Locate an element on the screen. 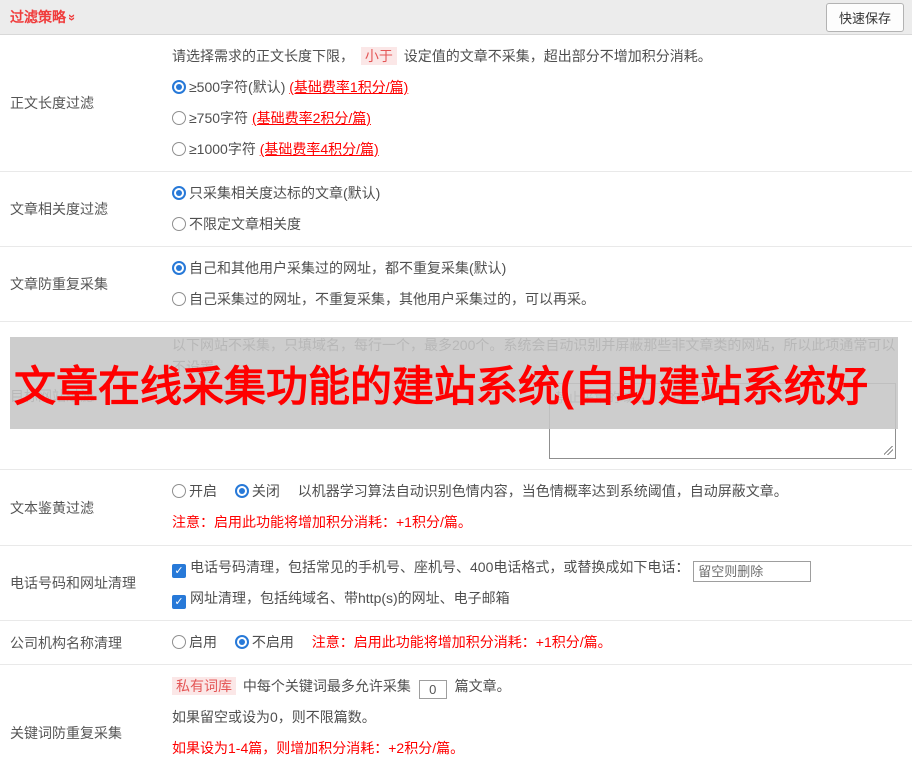  replacement-phone-input is located at coordinates (752, 571).